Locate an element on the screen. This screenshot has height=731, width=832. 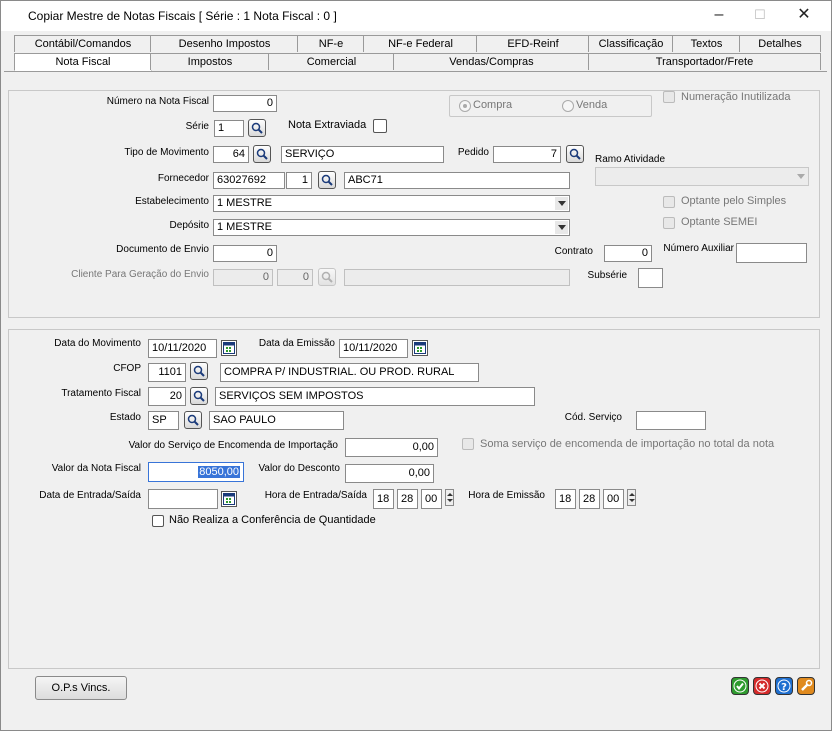
tab-efd-reinf: EFD-Reinf is located at coordinates (533, 43).